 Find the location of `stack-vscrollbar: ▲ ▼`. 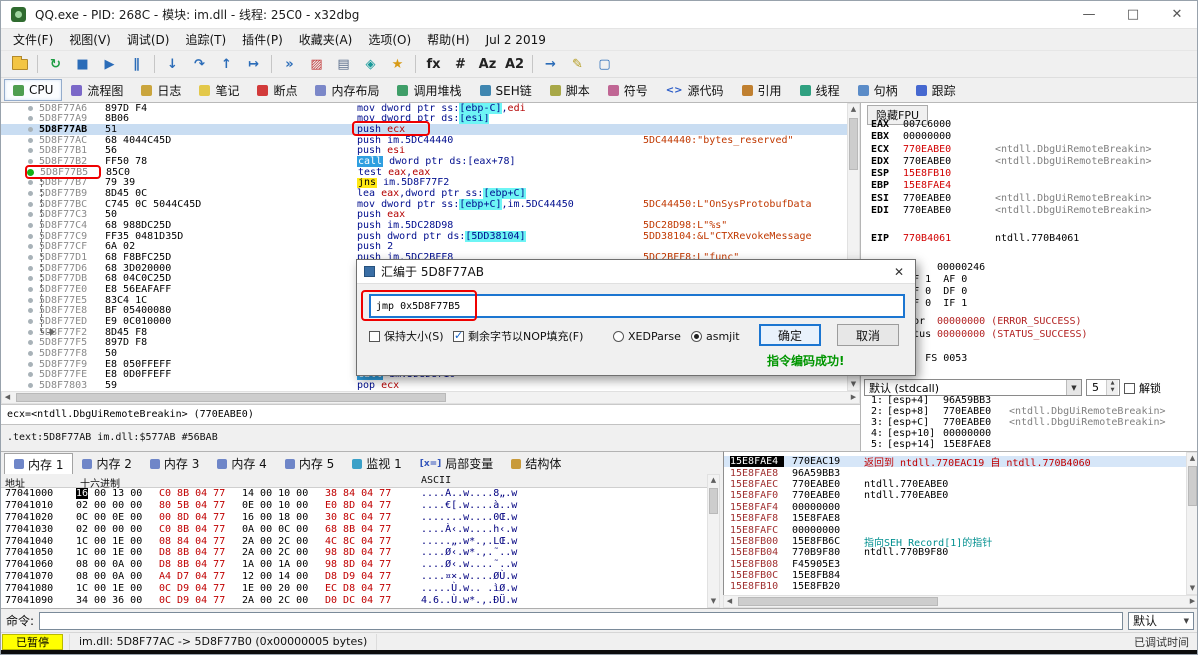

stack-vscrollbar: ▲ ▼ is located at coordinates (1191, 523).